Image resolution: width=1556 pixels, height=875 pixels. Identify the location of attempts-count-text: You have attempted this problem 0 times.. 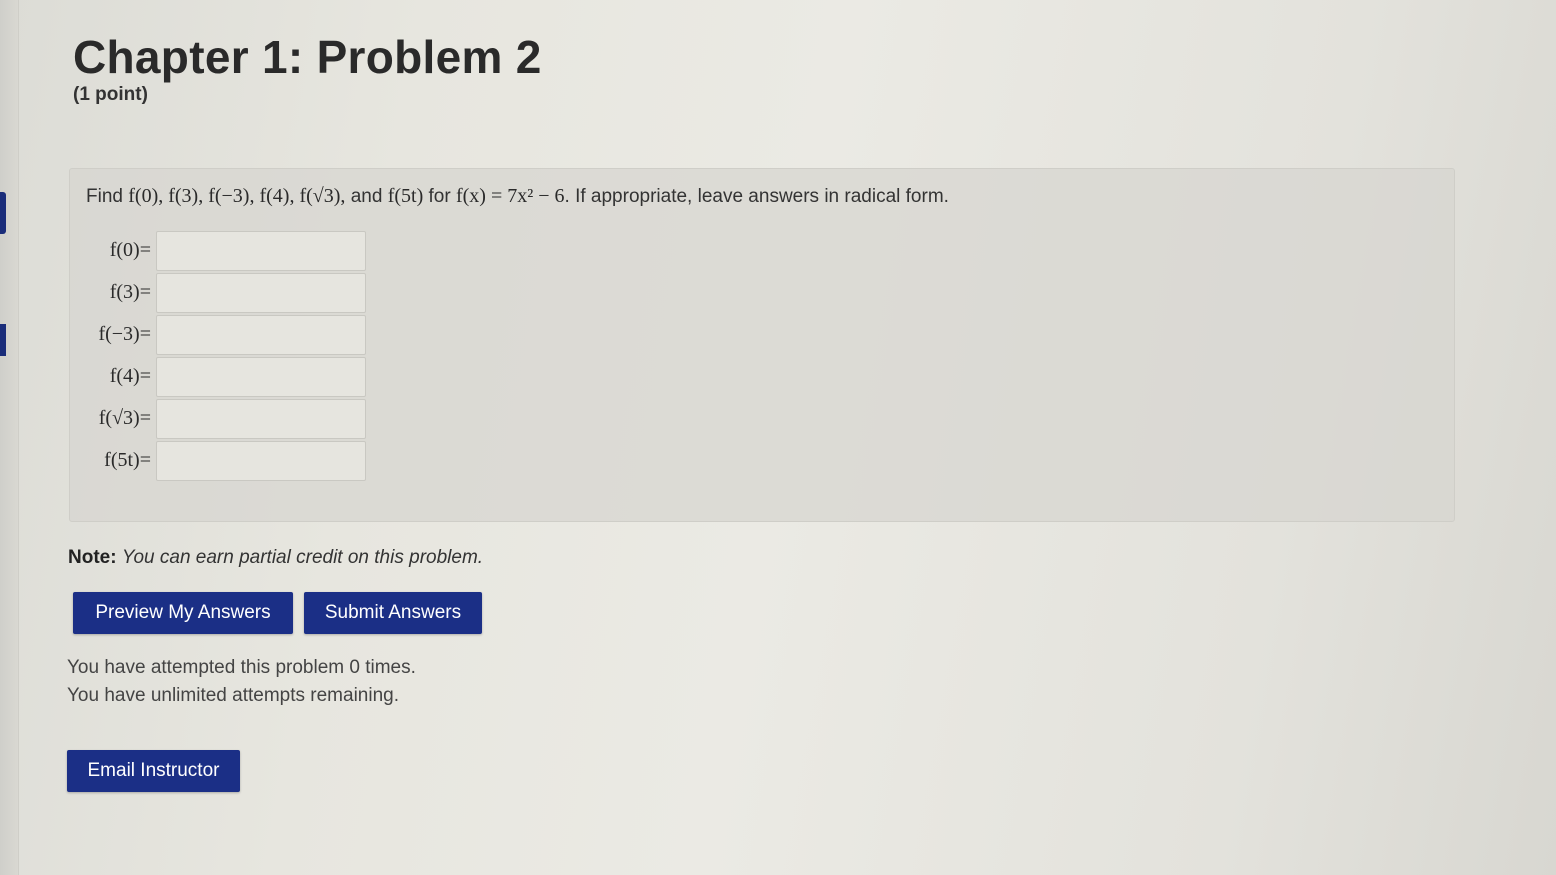
(241, 667).